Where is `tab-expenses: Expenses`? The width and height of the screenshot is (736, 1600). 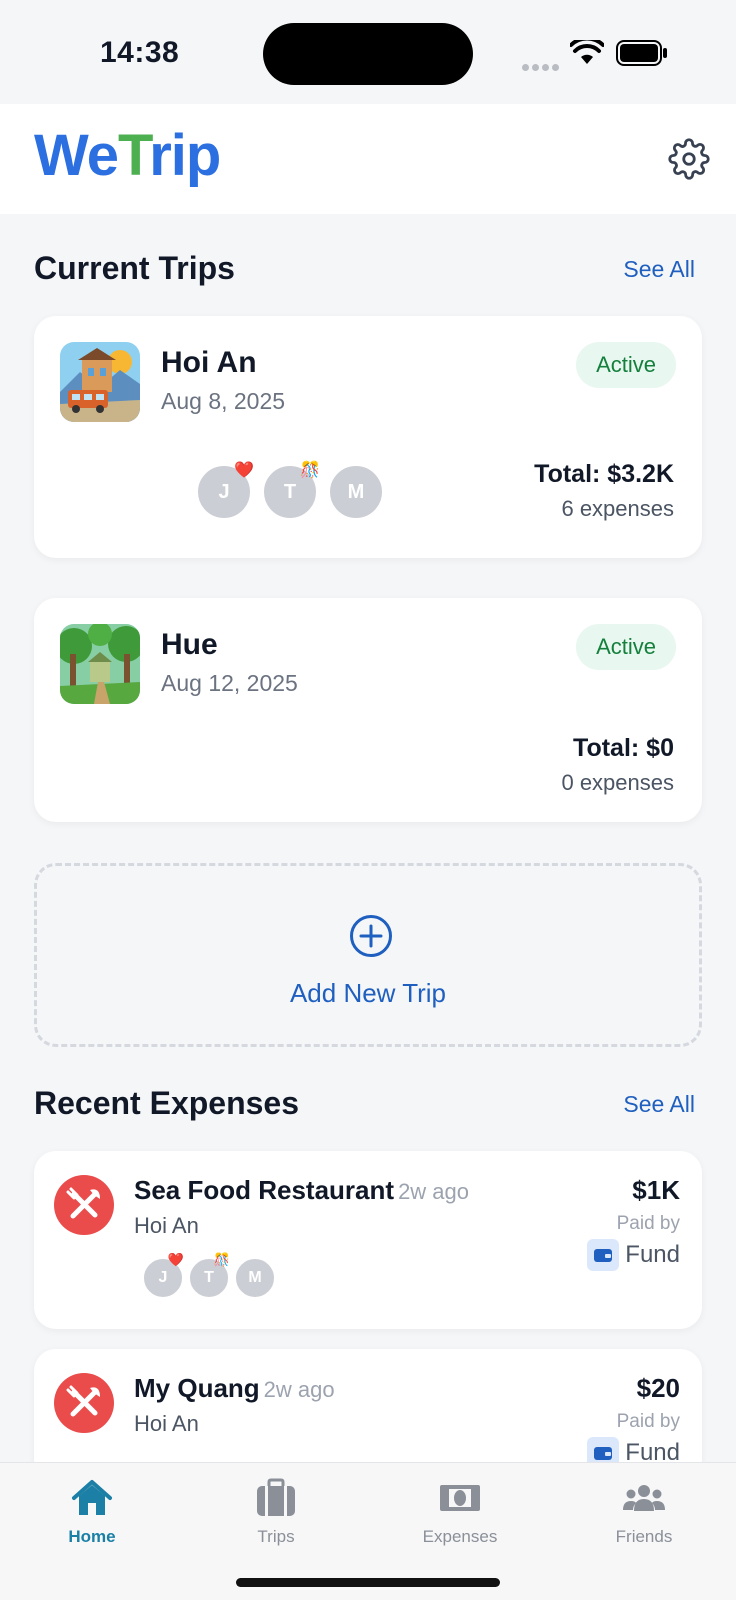 tab-expenses: Expenses is located at coordinates (460, 1511).